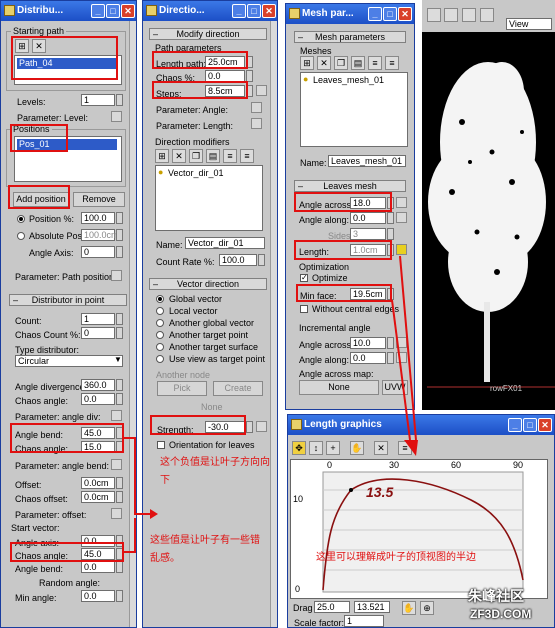 Image resolution: width=555 pixels, height=628 pixels. What do you see at coordinates (119, 596) in the screenshot?
I see `min-angle-spinner` at bounding box center [119, 596].